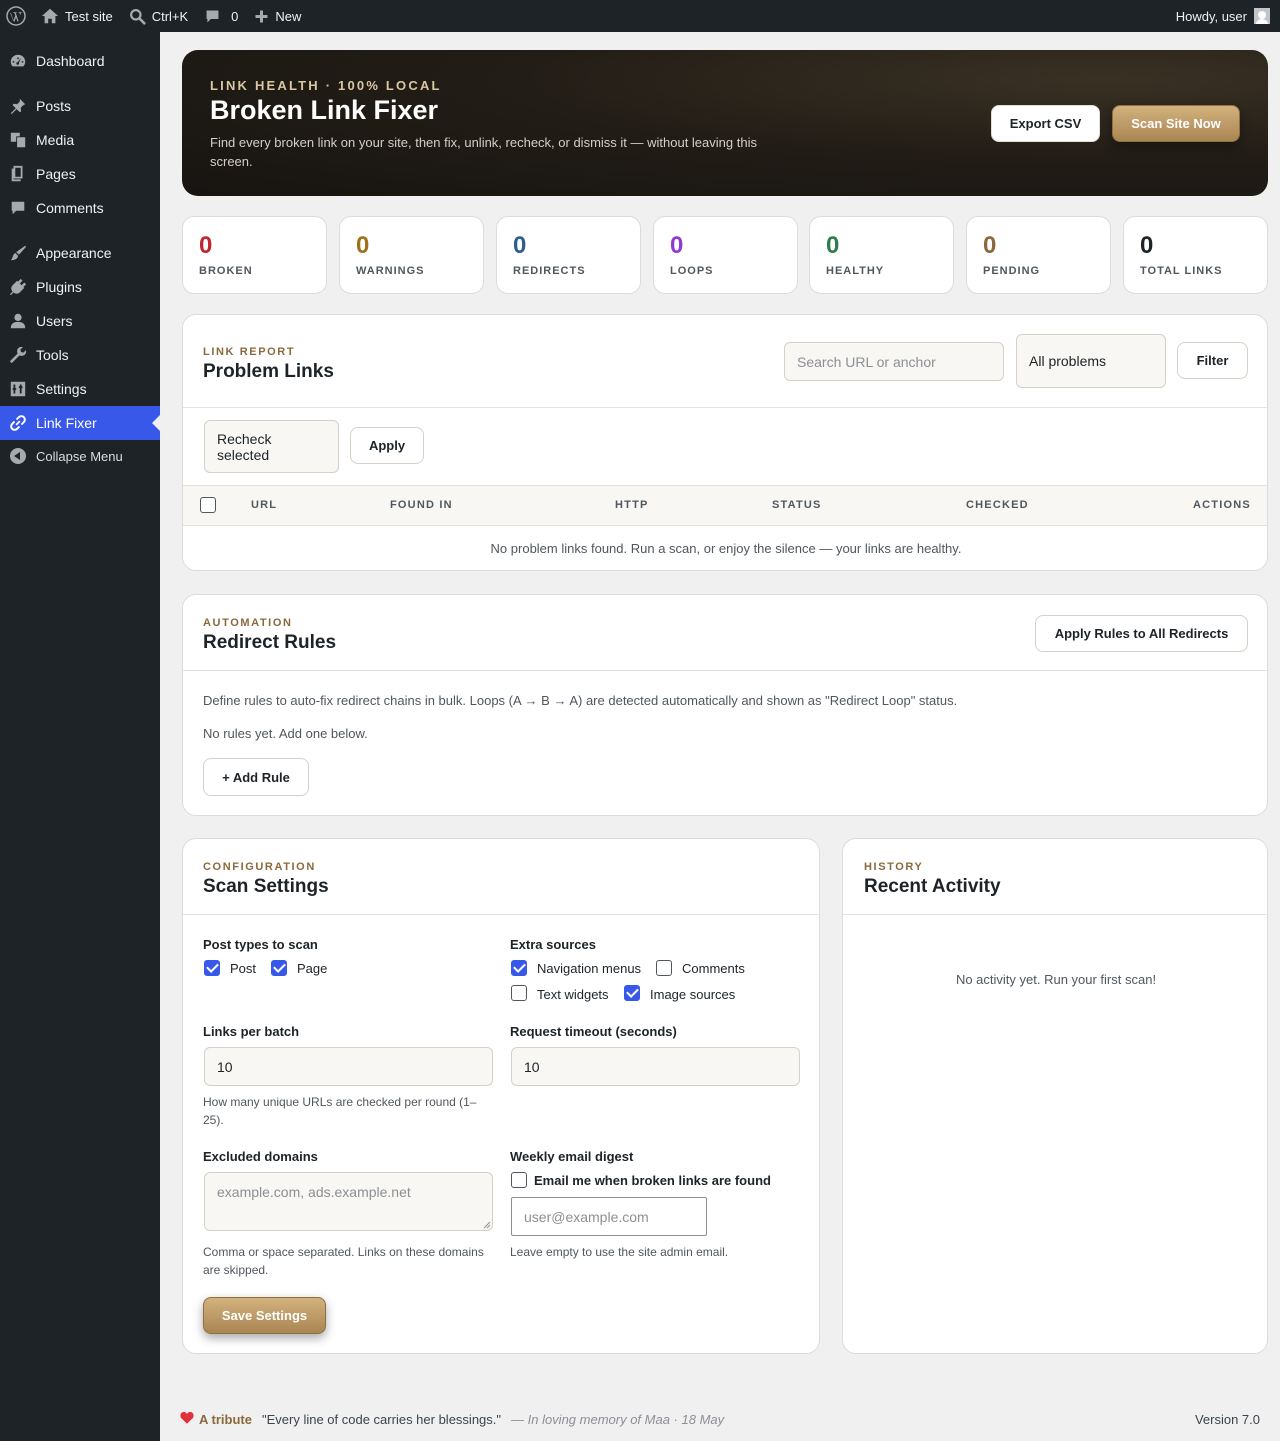 Image resolution: width=1280 pixels, height=1441 pixels. What do you see at coordinates (264, 1315) in the screenshot?
I see `save-settings-button: Save Settings` at bounding box center [264, 1315].